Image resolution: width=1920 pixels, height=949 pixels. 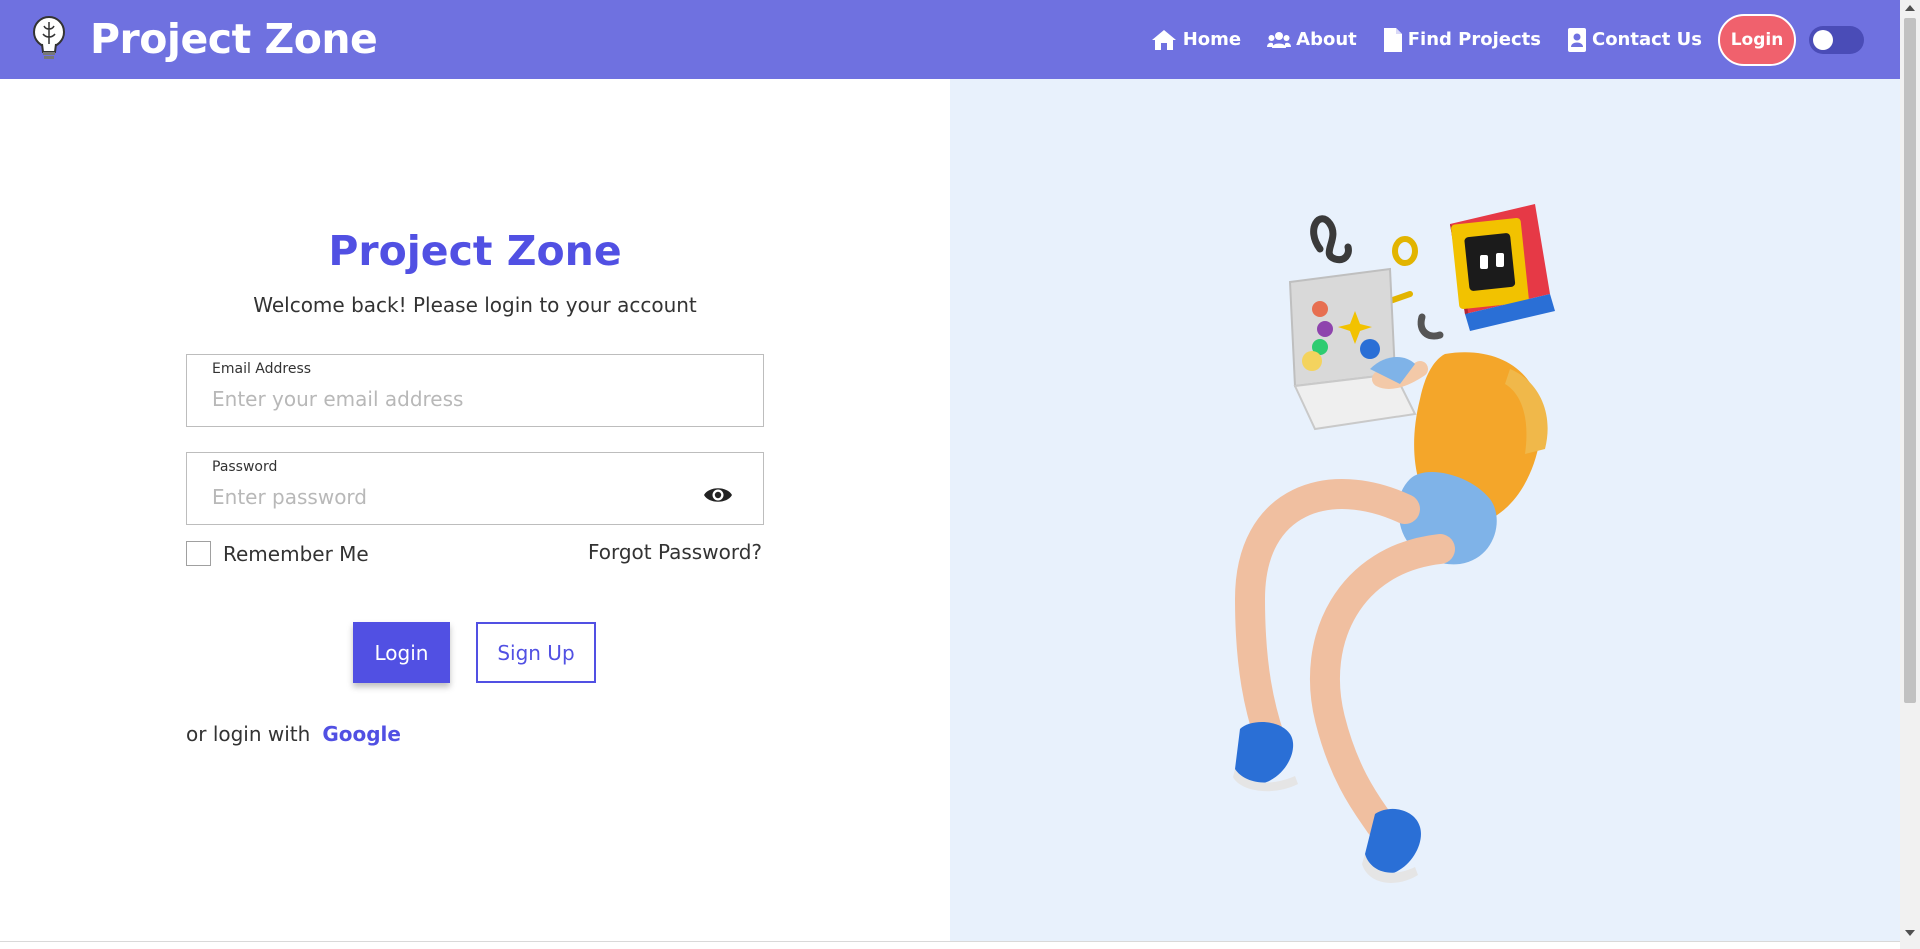 I want to click on nav-contact-us: Contact Us, so click(x=1634, y=40).